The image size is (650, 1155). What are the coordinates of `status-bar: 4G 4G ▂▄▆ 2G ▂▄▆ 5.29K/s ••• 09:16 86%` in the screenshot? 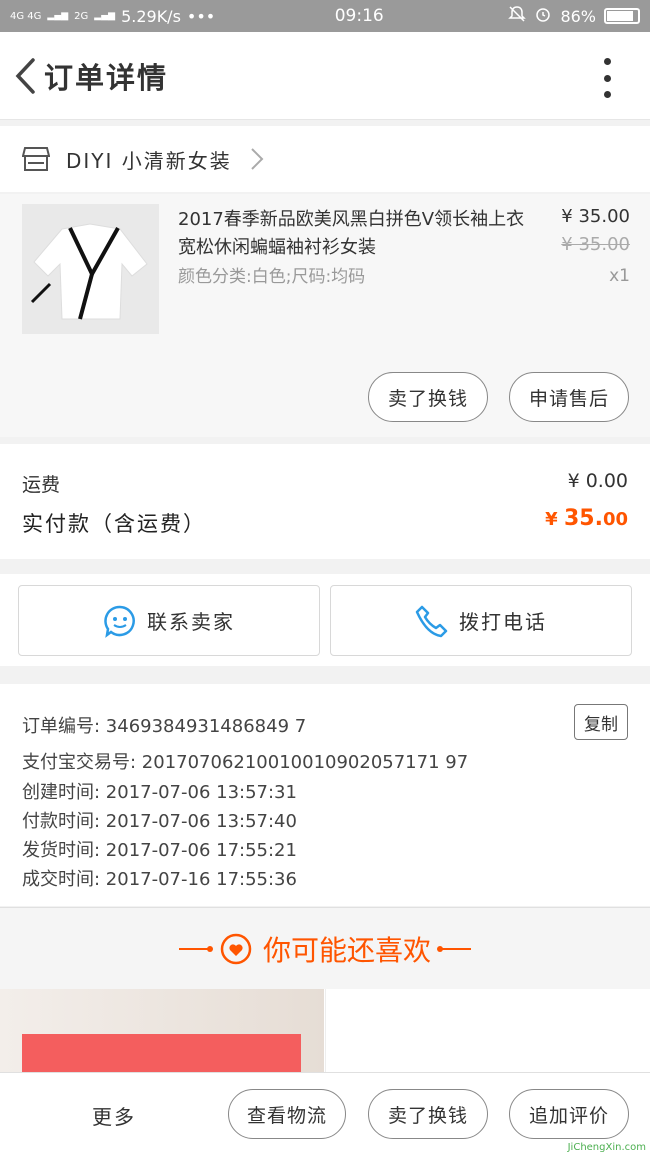 It's located at (325, 16).